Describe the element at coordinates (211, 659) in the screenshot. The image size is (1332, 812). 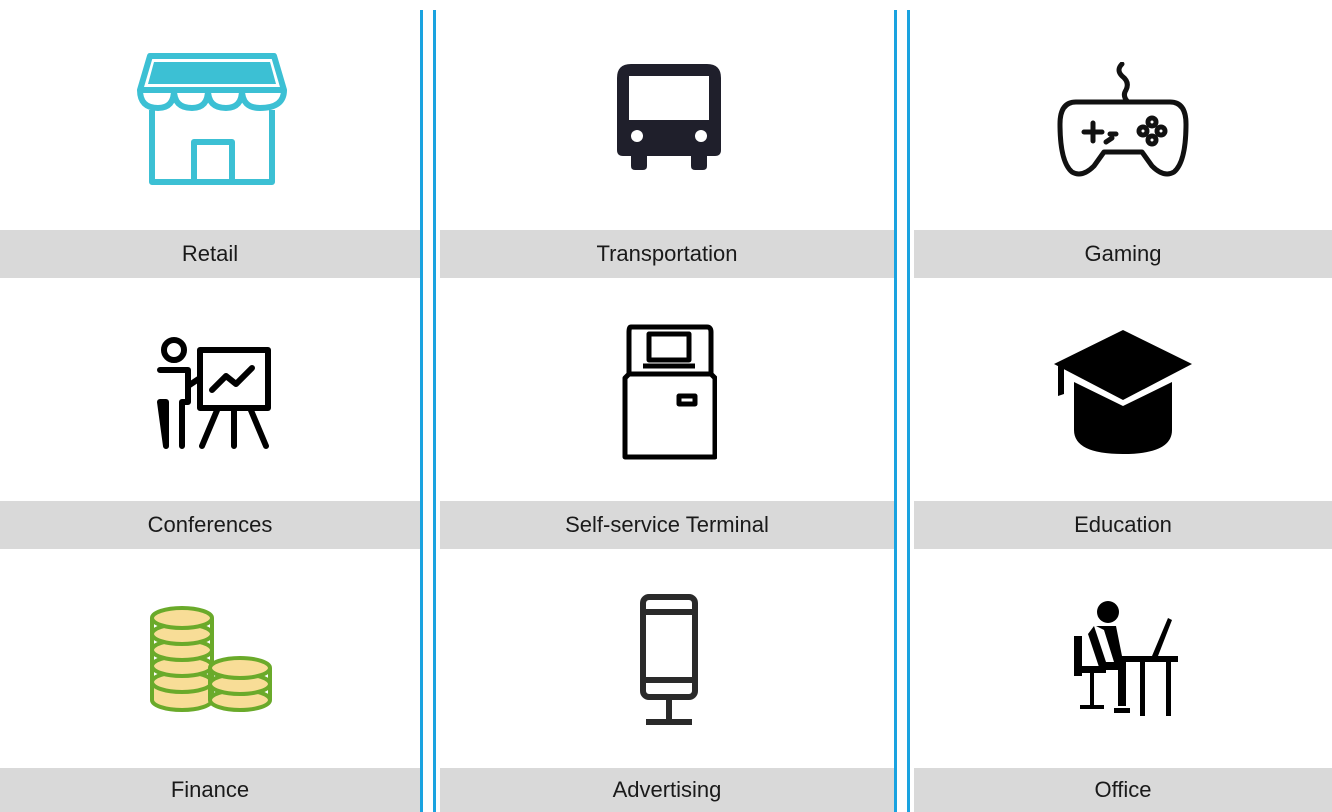
I see `coin-stack-icon` at that location.